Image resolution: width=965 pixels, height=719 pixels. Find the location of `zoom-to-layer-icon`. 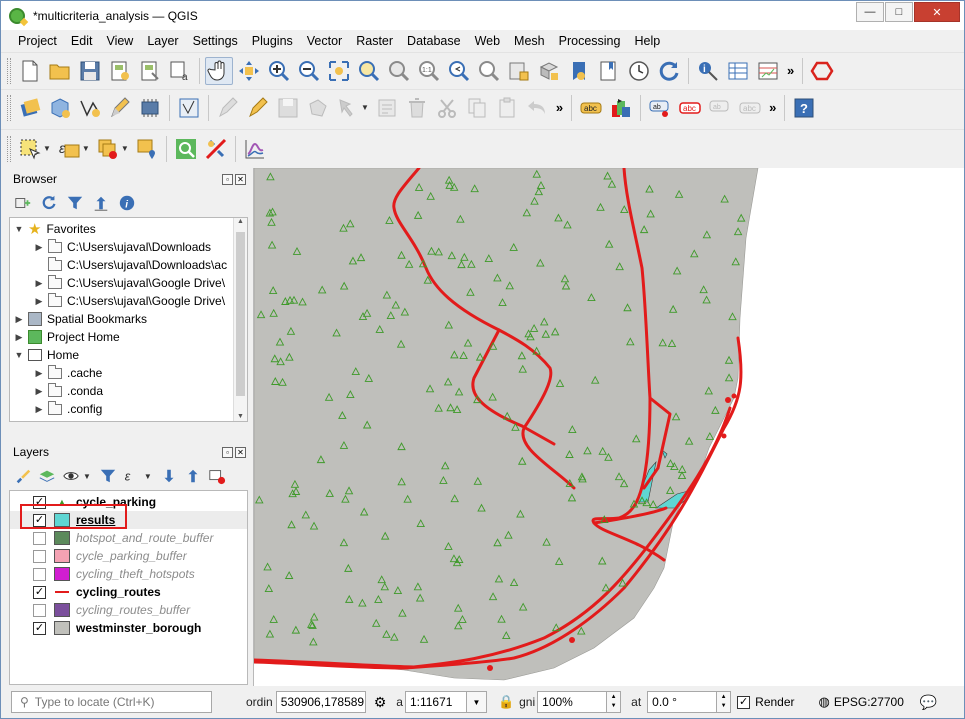

zoom-to-layer-icon is located at coordinates (399, 71).